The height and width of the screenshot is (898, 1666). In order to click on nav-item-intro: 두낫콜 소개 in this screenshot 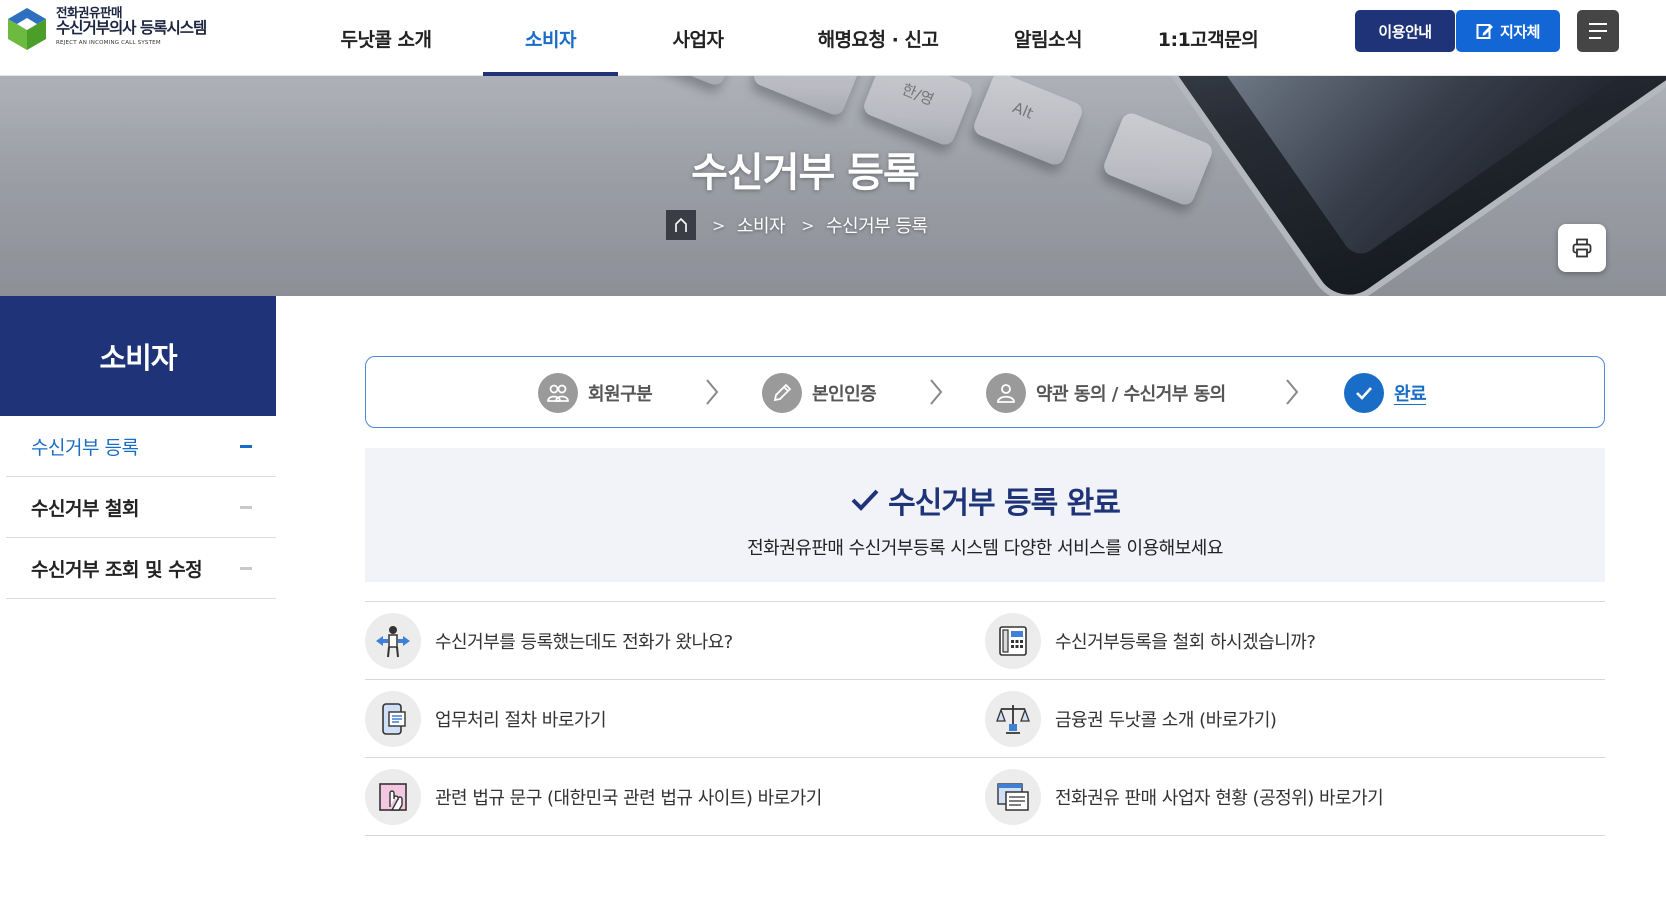, I will do `click(386, 38)`.